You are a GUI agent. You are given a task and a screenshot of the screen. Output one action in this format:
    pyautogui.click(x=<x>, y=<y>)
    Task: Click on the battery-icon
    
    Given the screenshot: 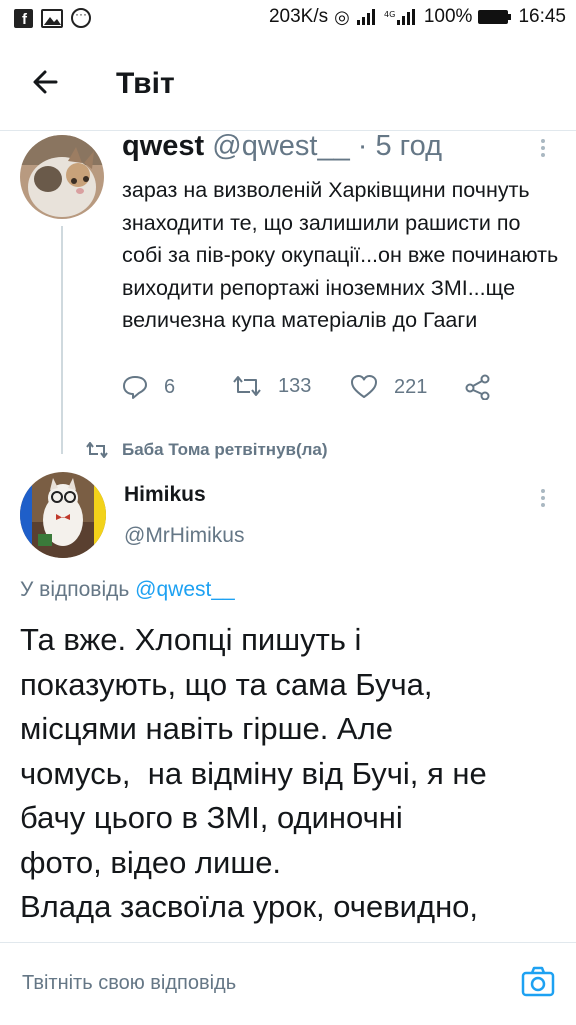 What is the action you would take?
    pyautogui.click(x=495, y=17)
    